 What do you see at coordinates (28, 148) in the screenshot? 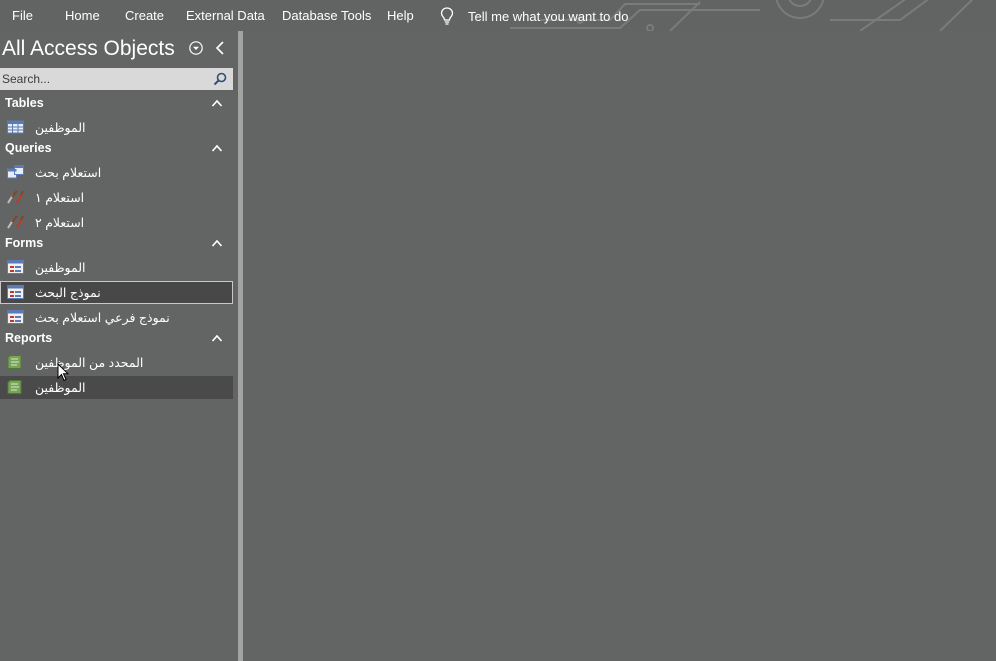
I see `group-label: Queries` at bounding box center [28, 148].